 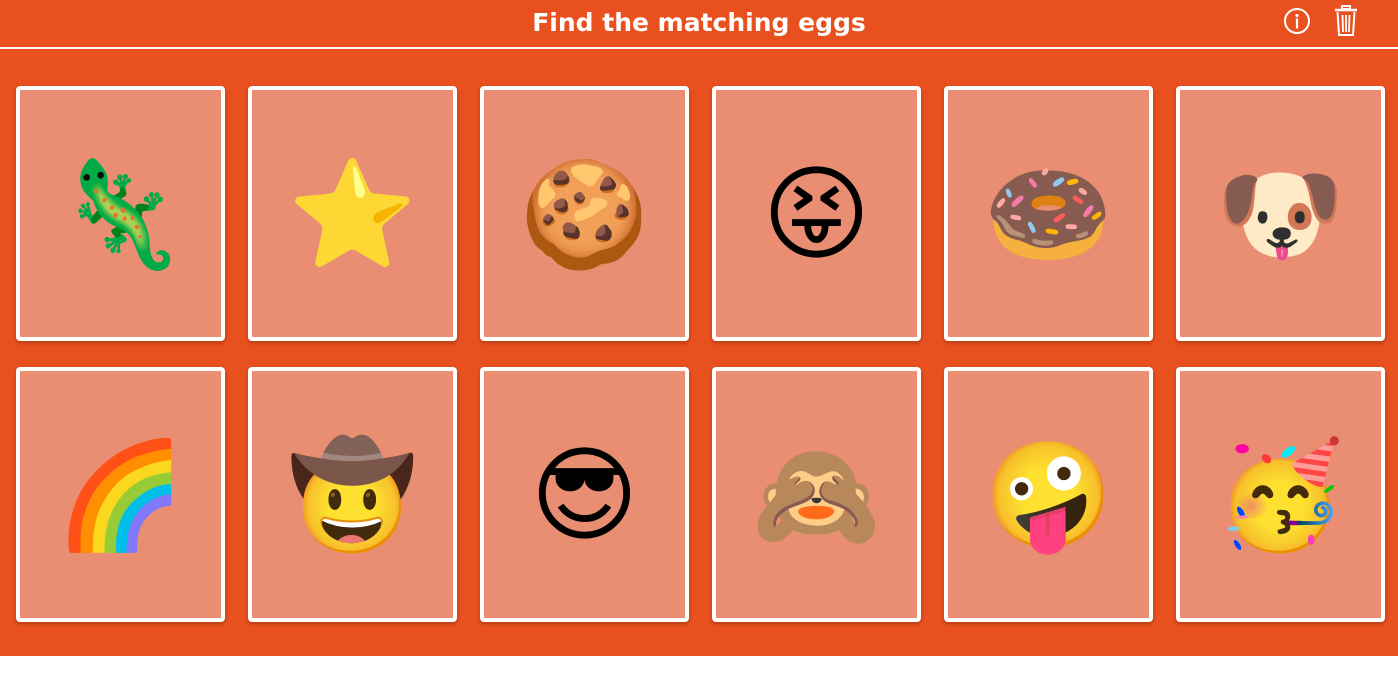 I want to click on info-button, so click(x=1297, y=21).